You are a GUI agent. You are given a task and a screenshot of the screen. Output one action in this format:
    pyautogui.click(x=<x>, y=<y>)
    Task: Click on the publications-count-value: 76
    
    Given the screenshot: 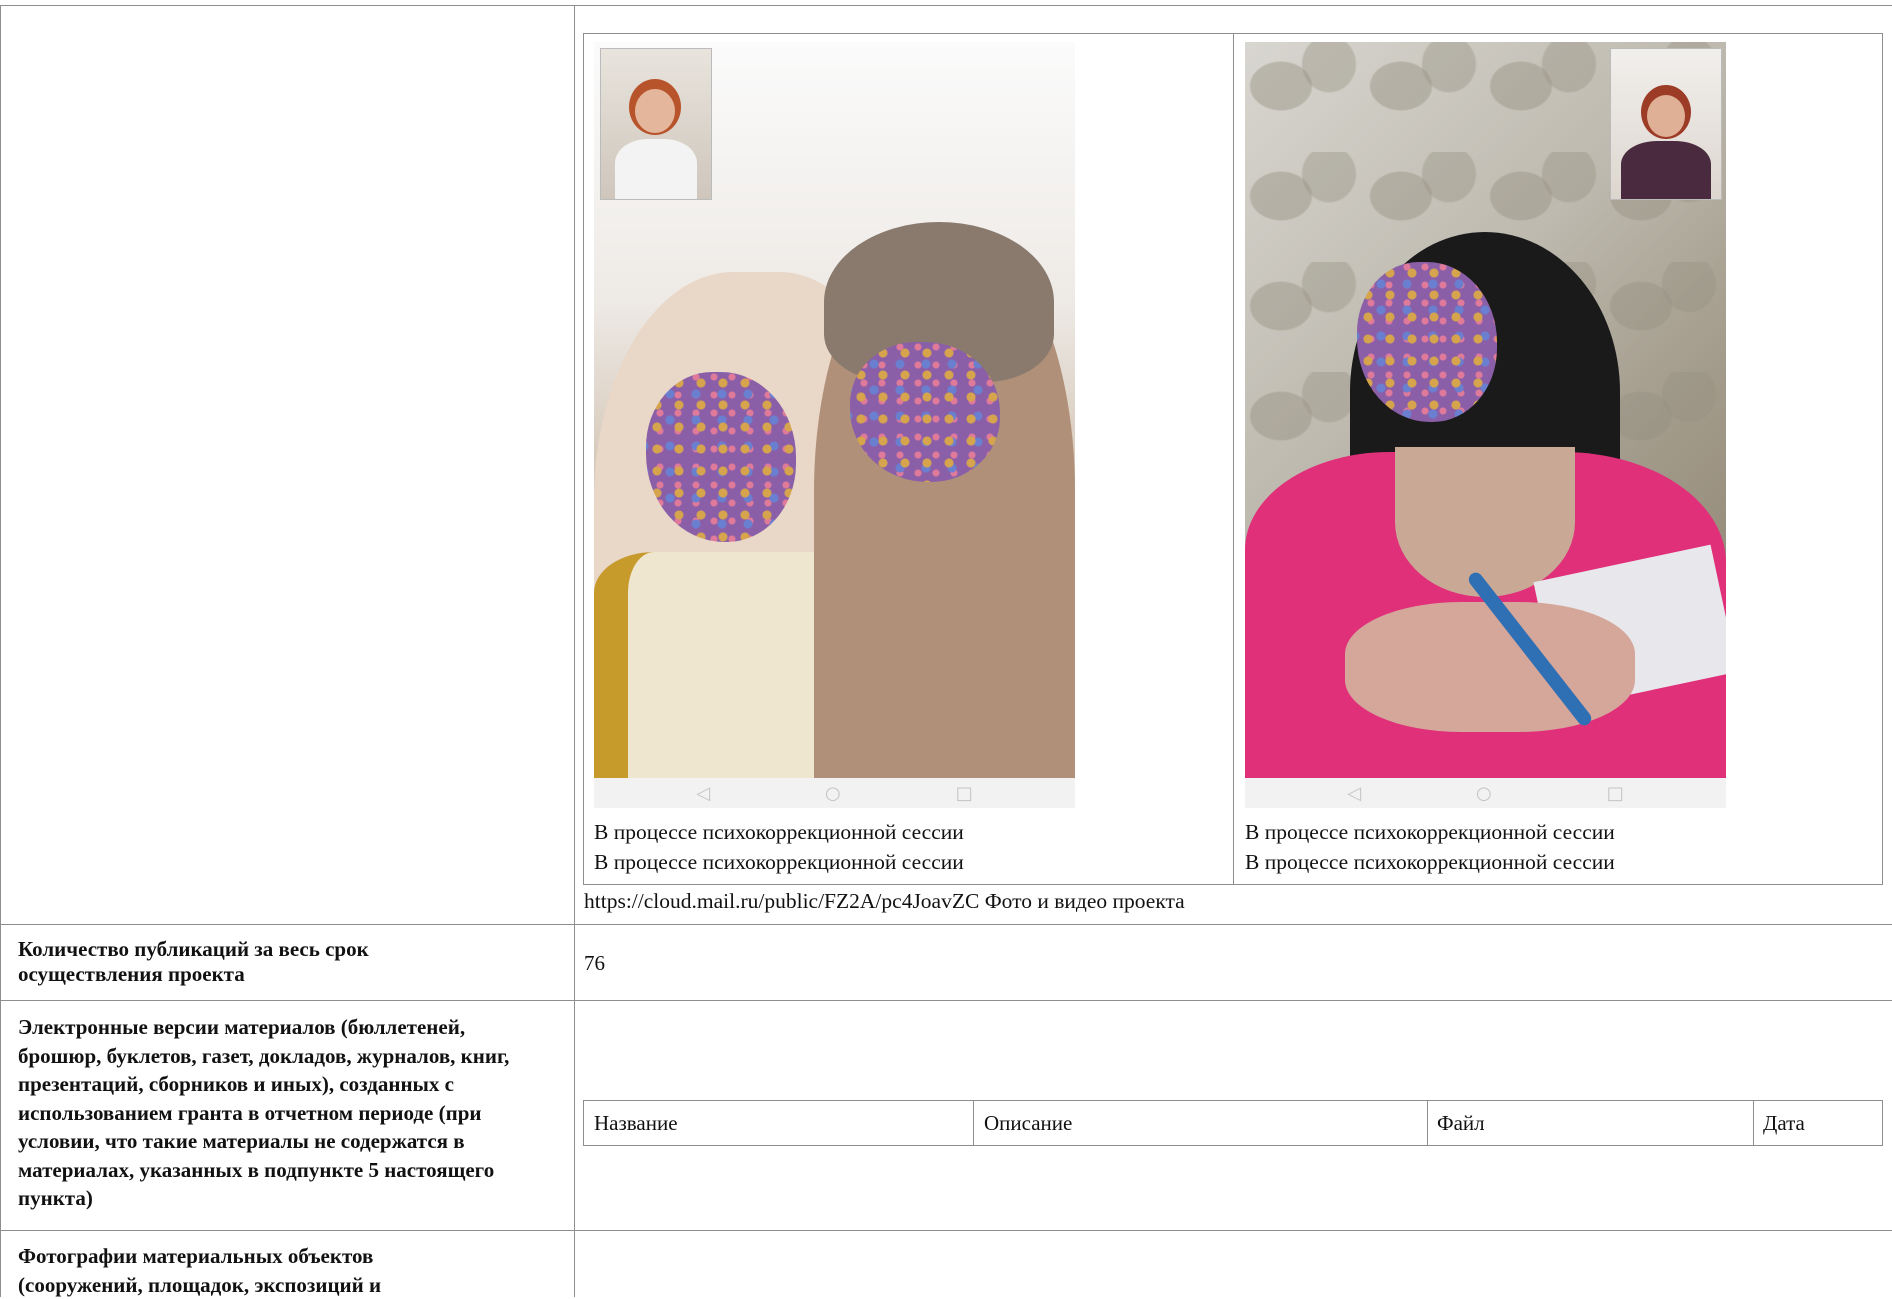 What is the action you would take?
    pyautogui.click(x=594, y=963)
    